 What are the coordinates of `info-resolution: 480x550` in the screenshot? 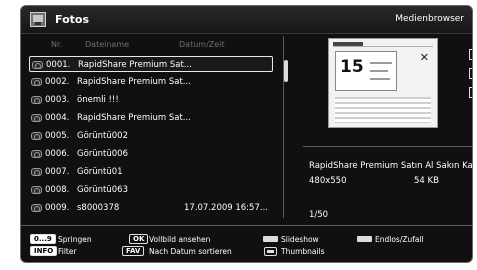 It's located at (328, 181).